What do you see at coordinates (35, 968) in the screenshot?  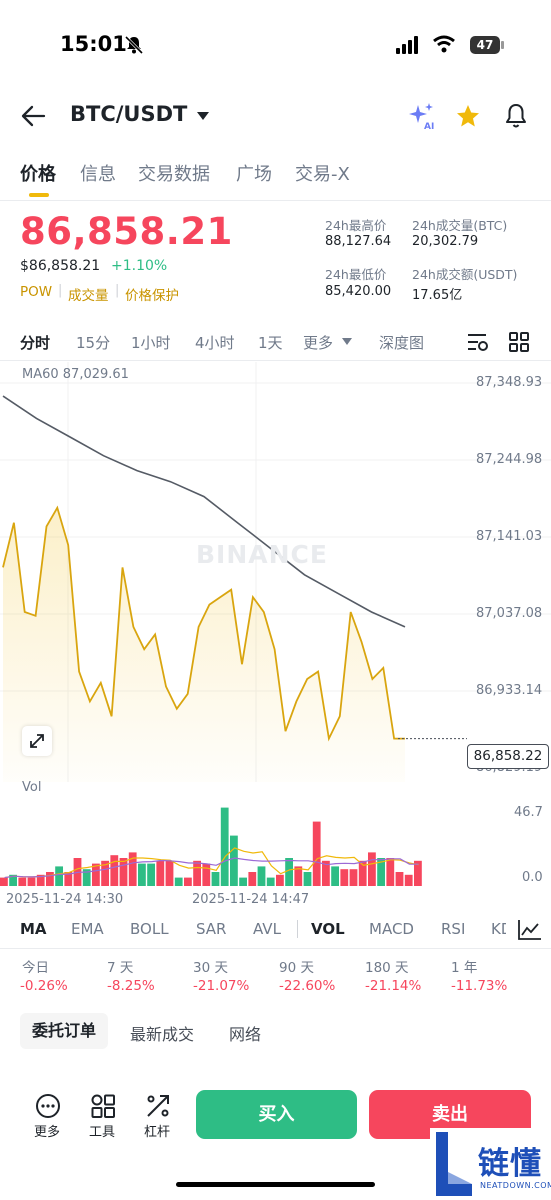 I see `perf-label: 今日` at bounding box center [35, 968].